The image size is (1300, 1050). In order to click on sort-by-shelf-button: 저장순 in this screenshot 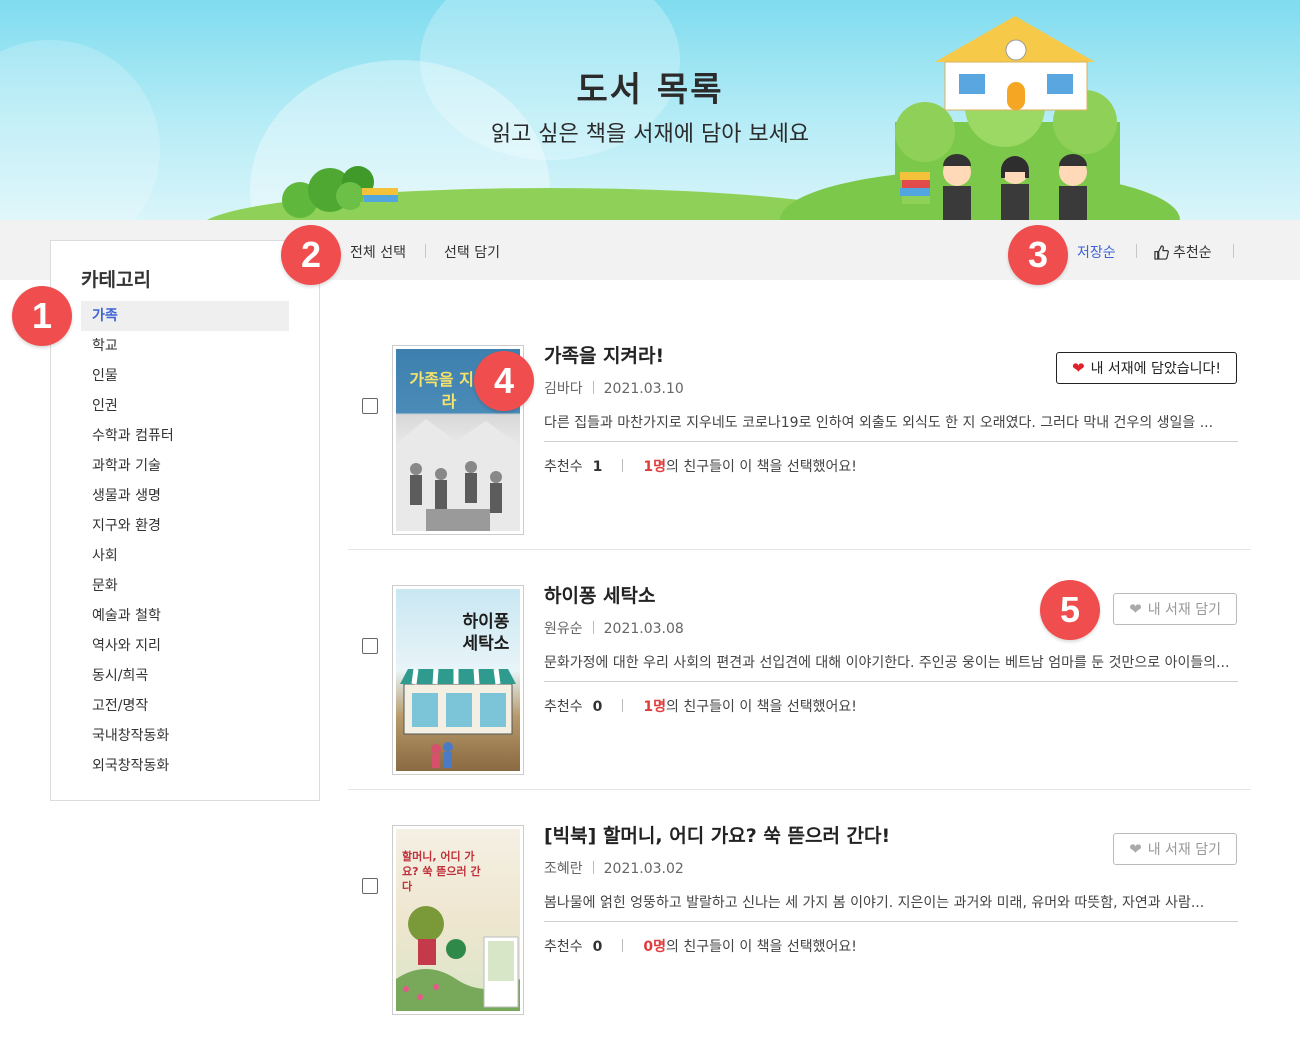, I will do `click(1096, 252)`.